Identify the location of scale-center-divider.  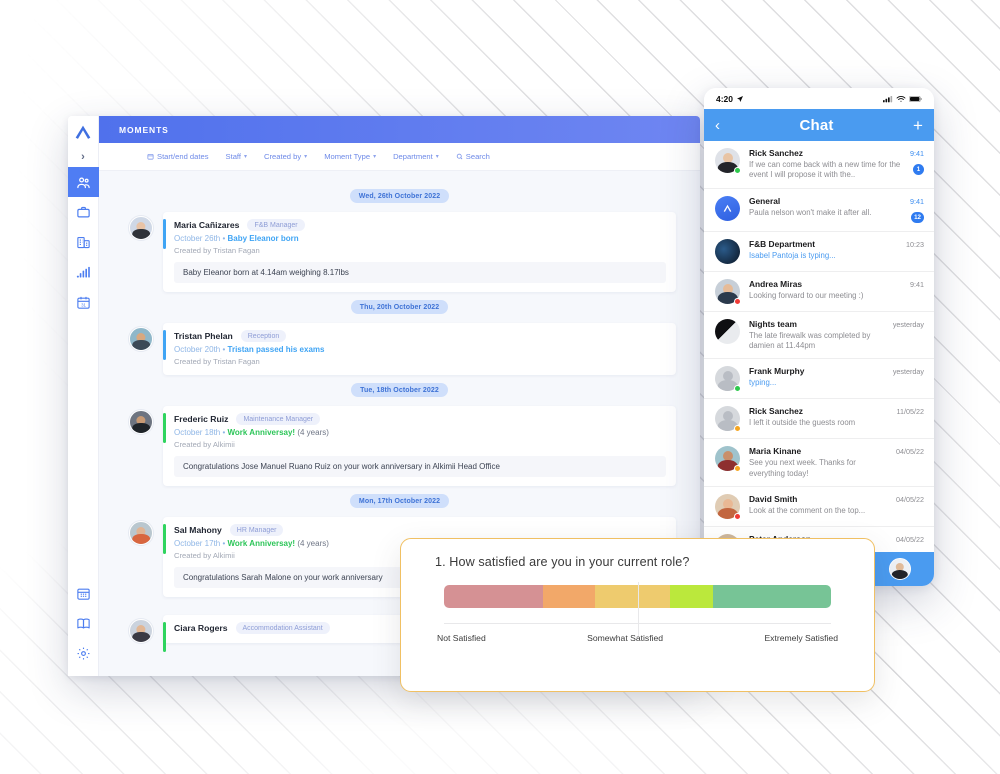
(638, 609).